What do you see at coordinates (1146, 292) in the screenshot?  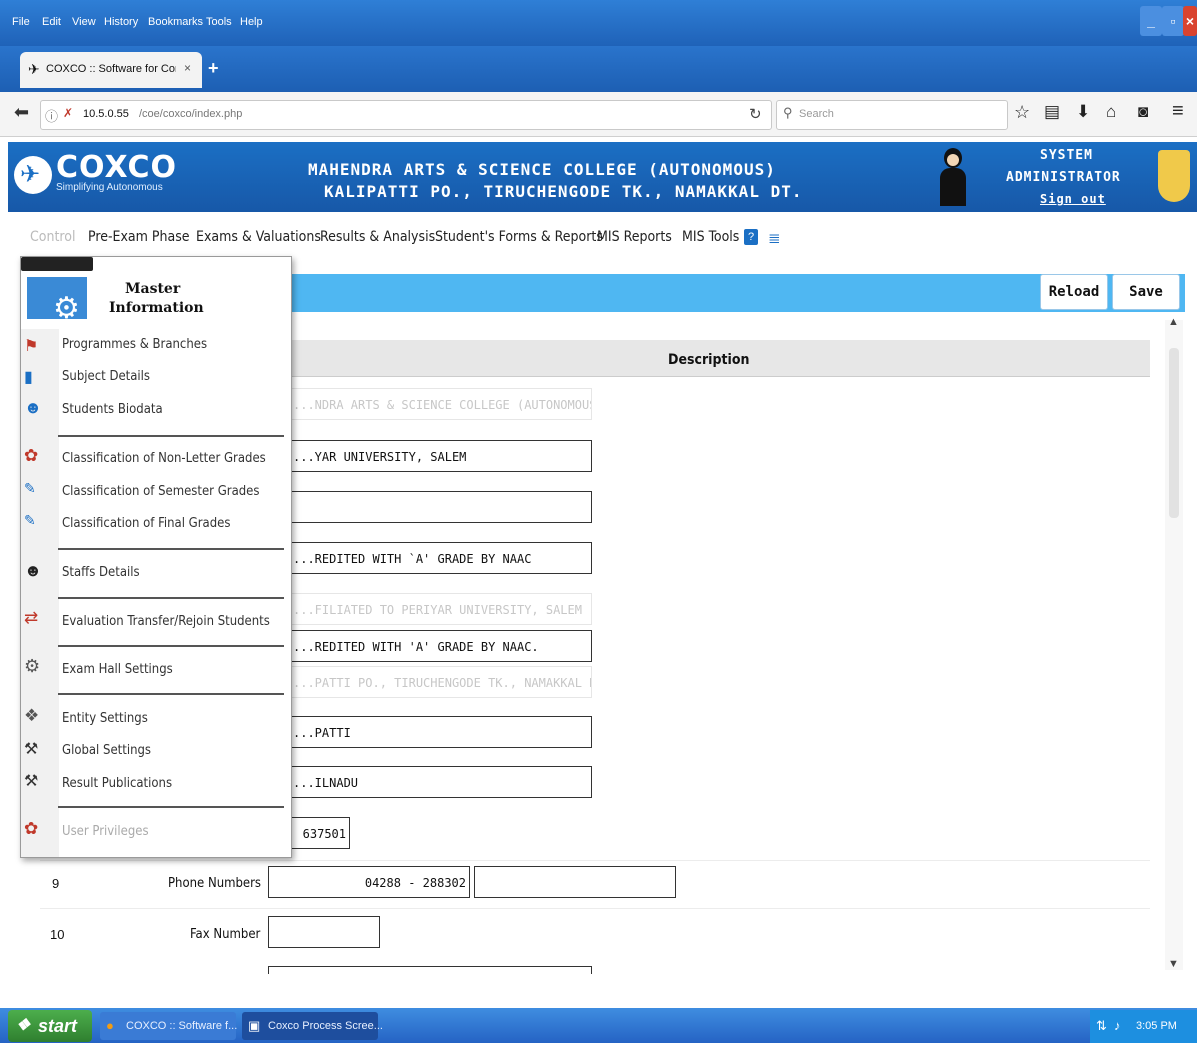 I see `save-button: Save` at bounding box center [1146, 292].